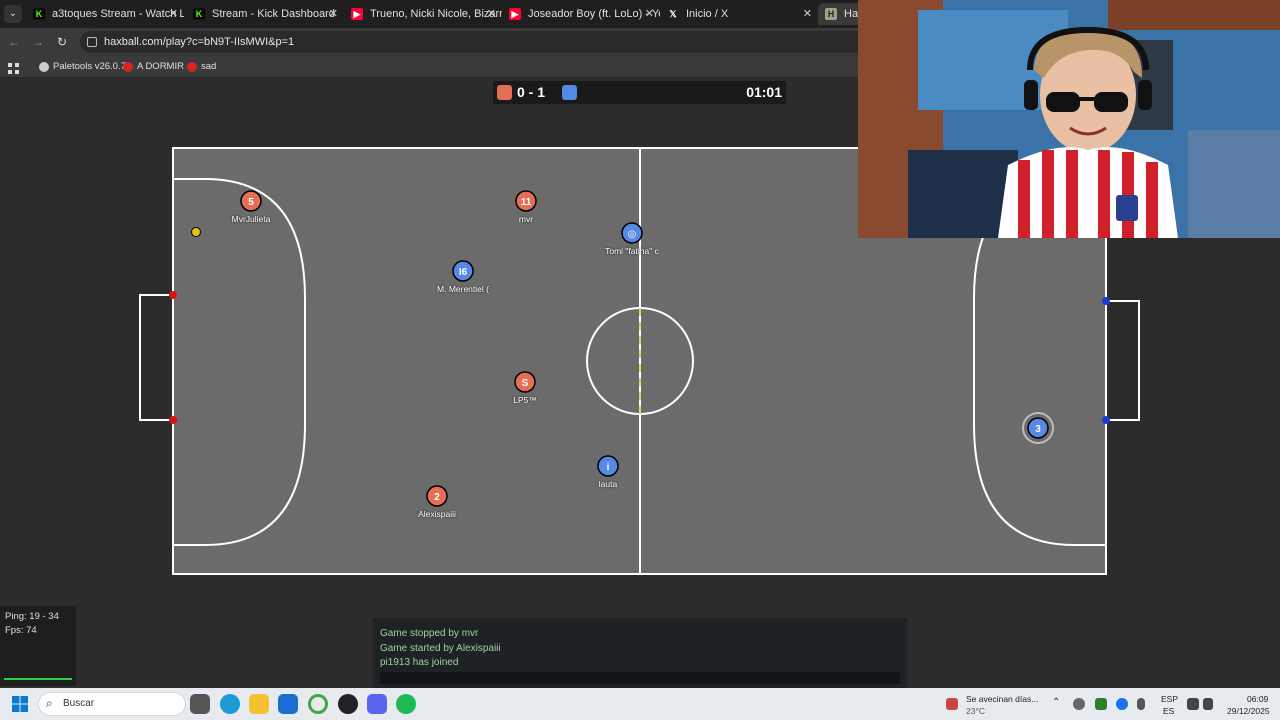 Image resolution: width=1280 pixels, height=720 pixels. Describe the element at coordinates (1038, 429) in the screenshot. I see `player-number: 3` at that location.